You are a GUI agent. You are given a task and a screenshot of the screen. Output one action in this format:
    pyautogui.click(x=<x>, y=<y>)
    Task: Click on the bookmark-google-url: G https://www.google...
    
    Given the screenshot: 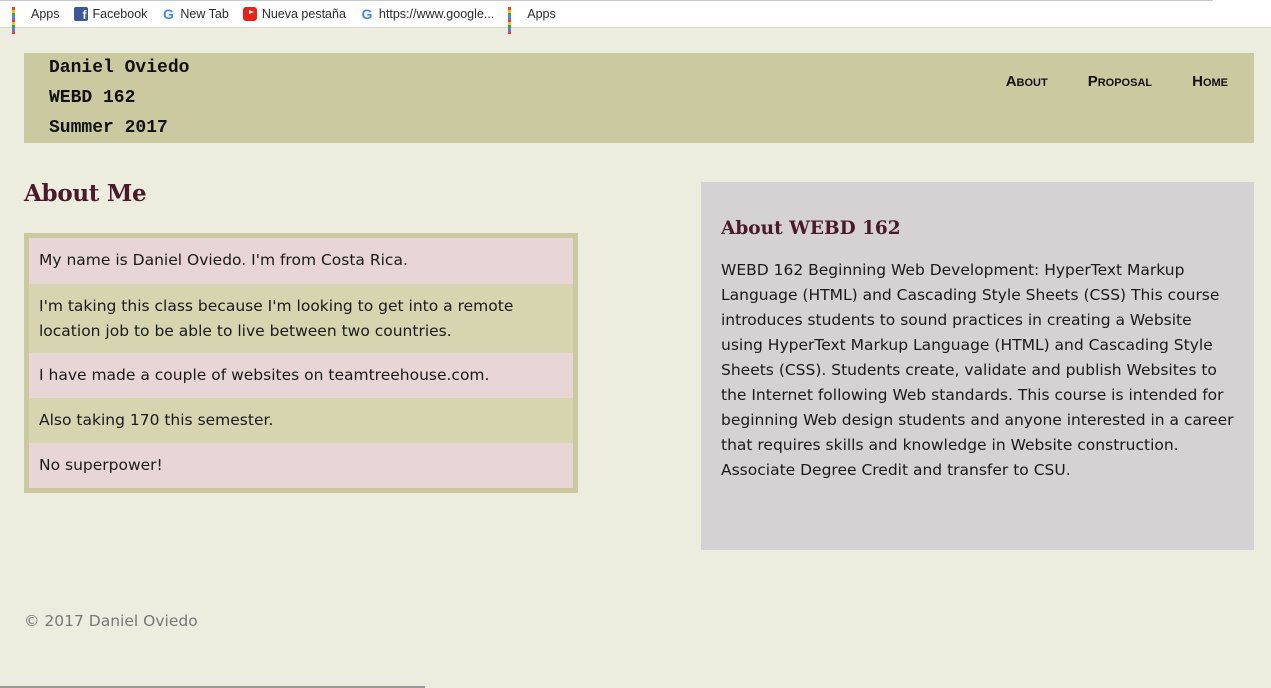 What is the action you would take?
    pyautogui.click(x=426, y=14)
    